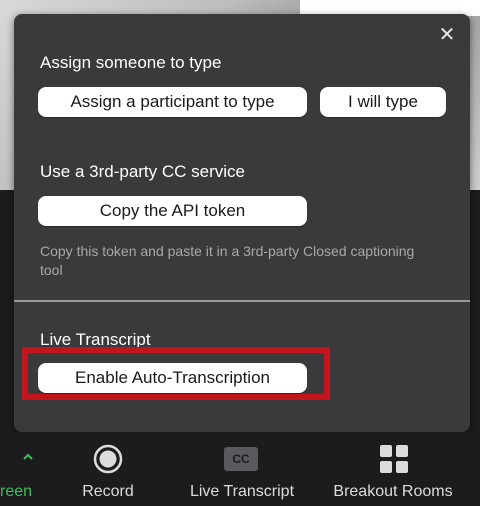 This screenshot has width=480, height=506. I want to click on toolbar-share-screen-partial: reen, so click(26, 469).